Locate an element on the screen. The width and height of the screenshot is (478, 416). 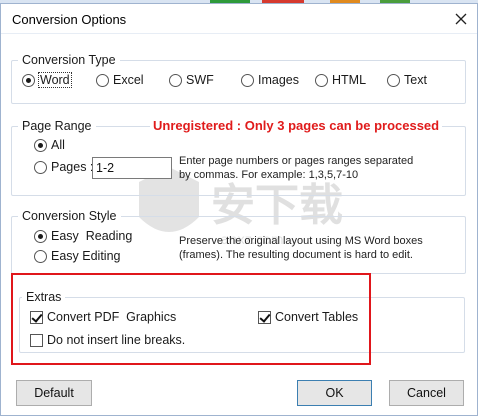
convert-tables-option: Convert Tables is located at coordinates (308, 317).